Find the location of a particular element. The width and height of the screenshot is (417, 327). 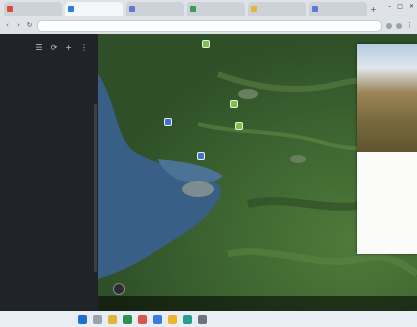

folder-icon is located at coordinates (112, 319).